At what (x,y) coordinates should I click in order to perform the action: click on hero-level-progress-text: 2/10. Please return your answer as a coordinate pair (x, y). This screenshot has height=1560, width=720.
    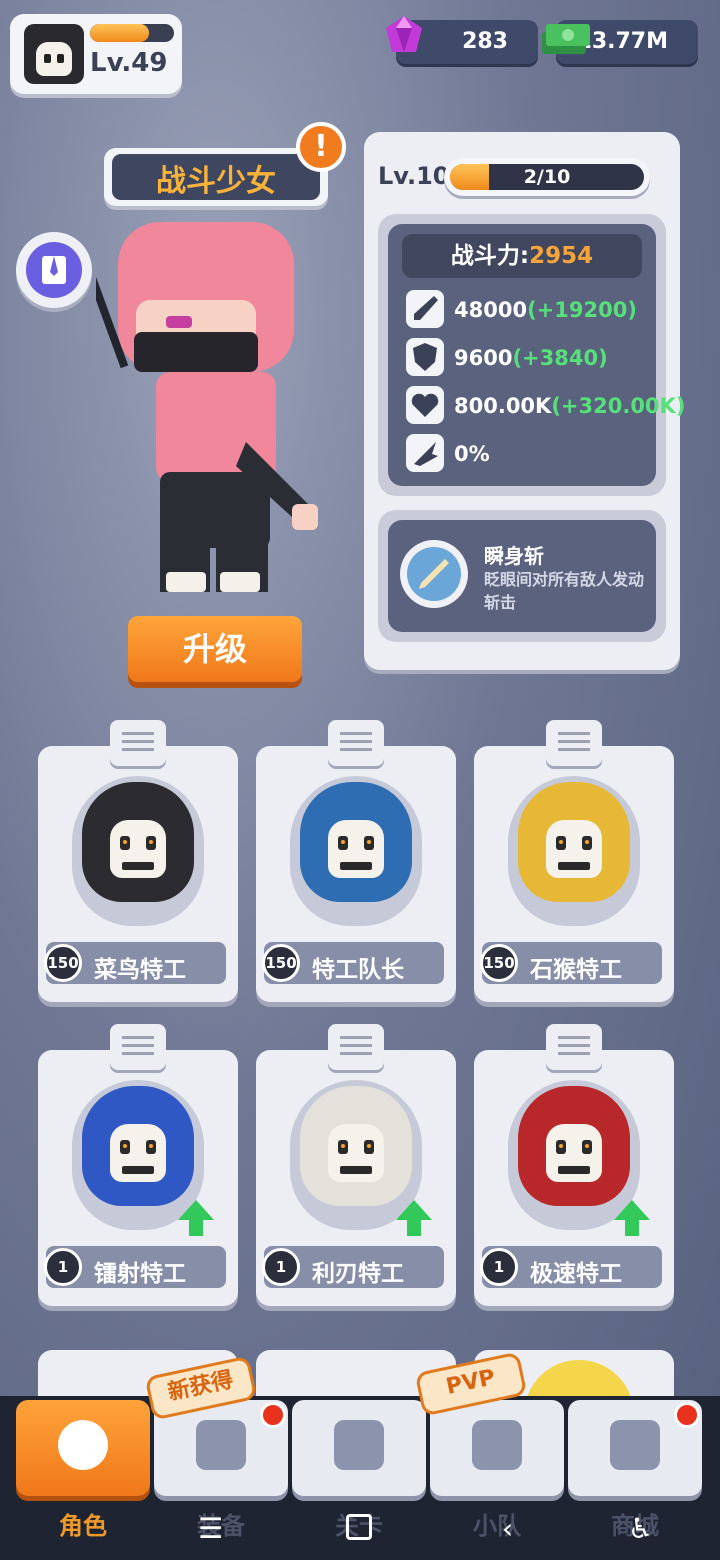
    Looking at the image, I should click on (547, 177).